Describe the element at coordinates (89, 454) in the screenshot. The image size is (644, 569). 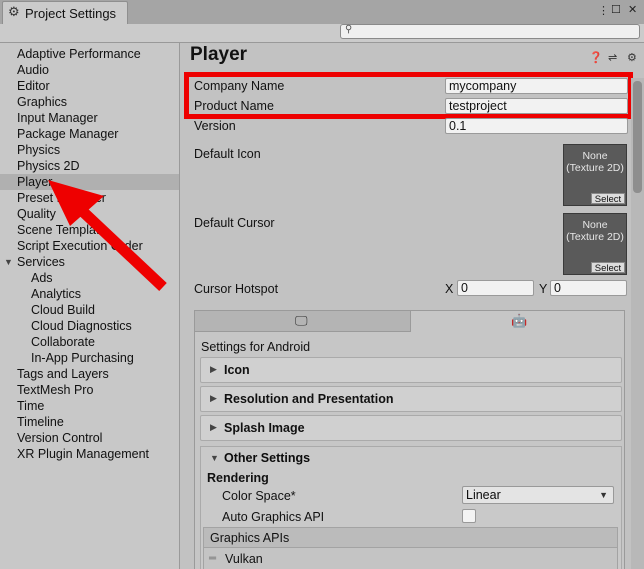
I see `sidebar-item-xr-plugin-management: XR Plugin Management` at that location.